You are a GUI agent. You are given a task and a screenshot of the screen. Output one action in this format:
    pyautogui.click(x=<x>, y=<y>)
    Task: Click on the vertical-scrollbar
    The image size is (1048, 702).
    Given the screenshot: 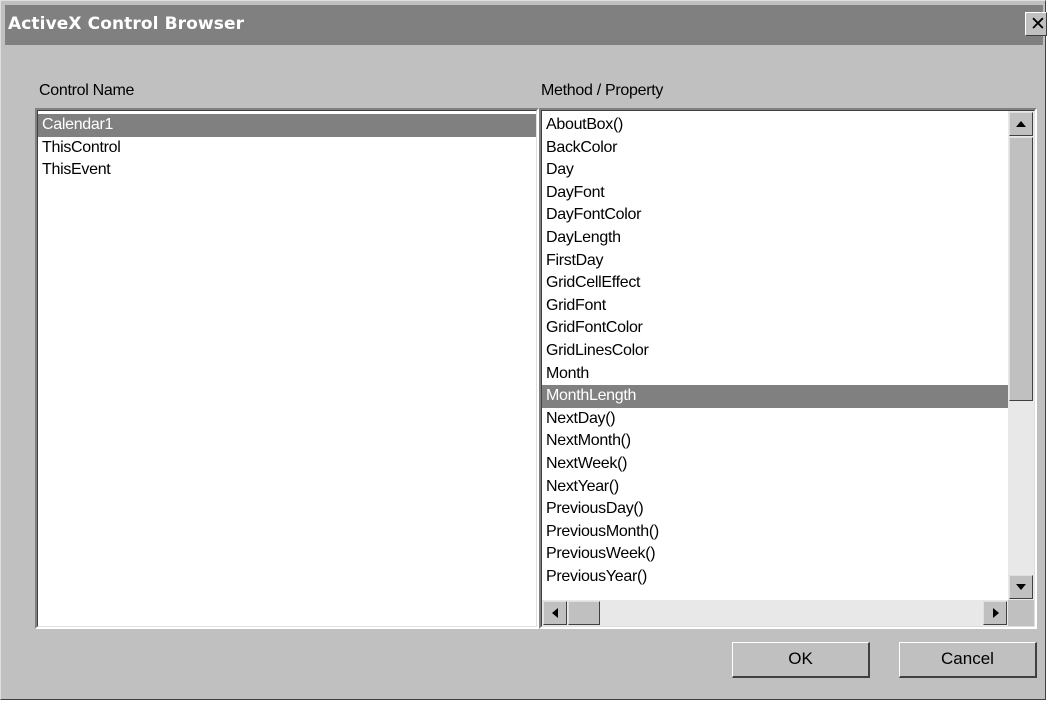 What is the action you would take?
    pyautogui.click(x=1021, y=355)
    